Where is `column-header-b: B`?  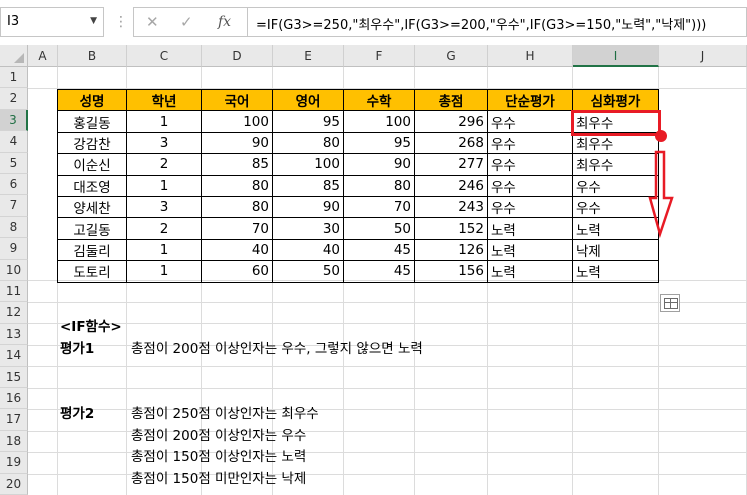
column-header-b: B is located at coordinates (92, 56).